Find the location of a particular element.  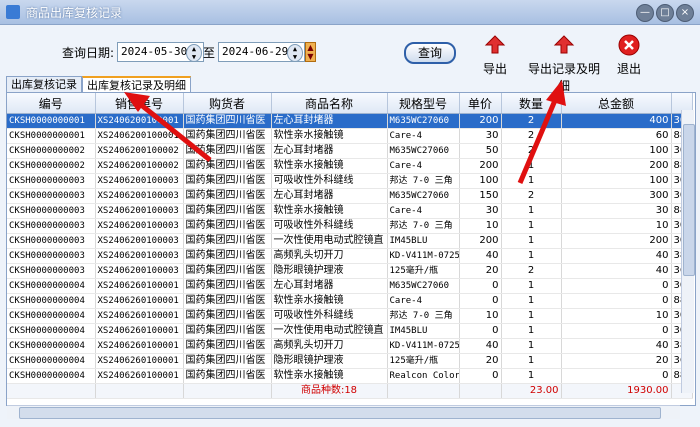

annotation-arrow-export-detail is located at coordinates (541, 132).